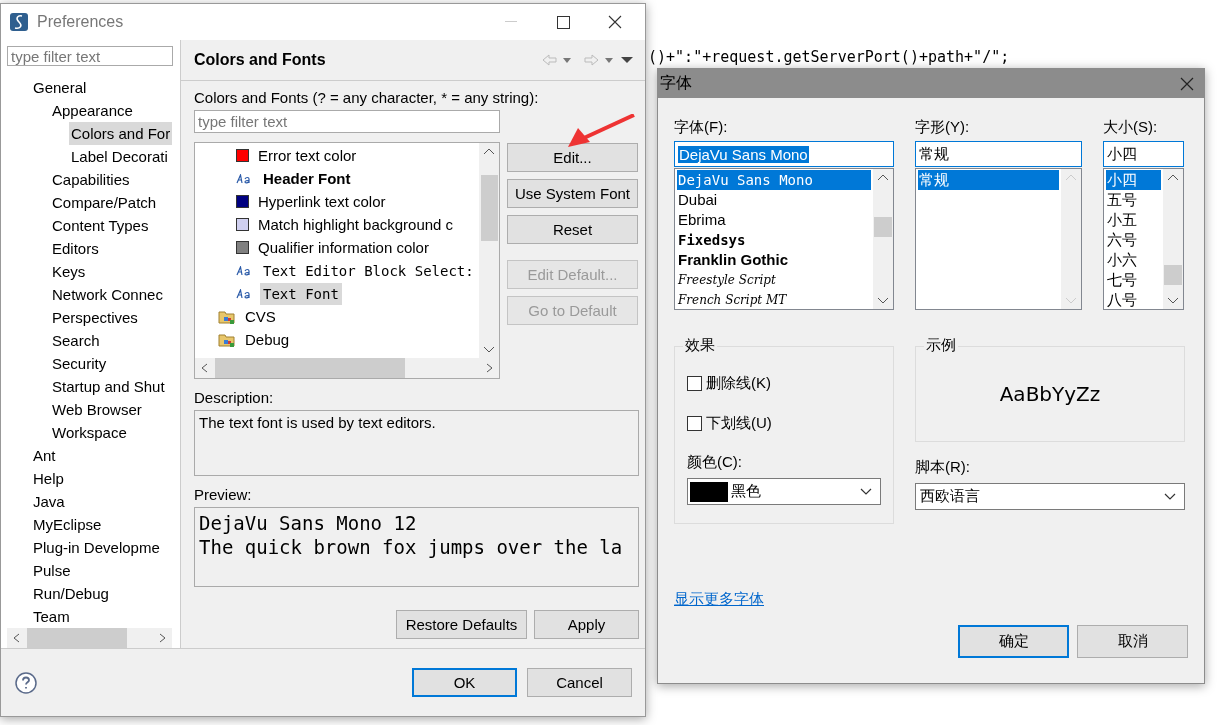 This screenshot has width=1221, height=725. I want to click on list-item: Ebrima, so click(774, 220).